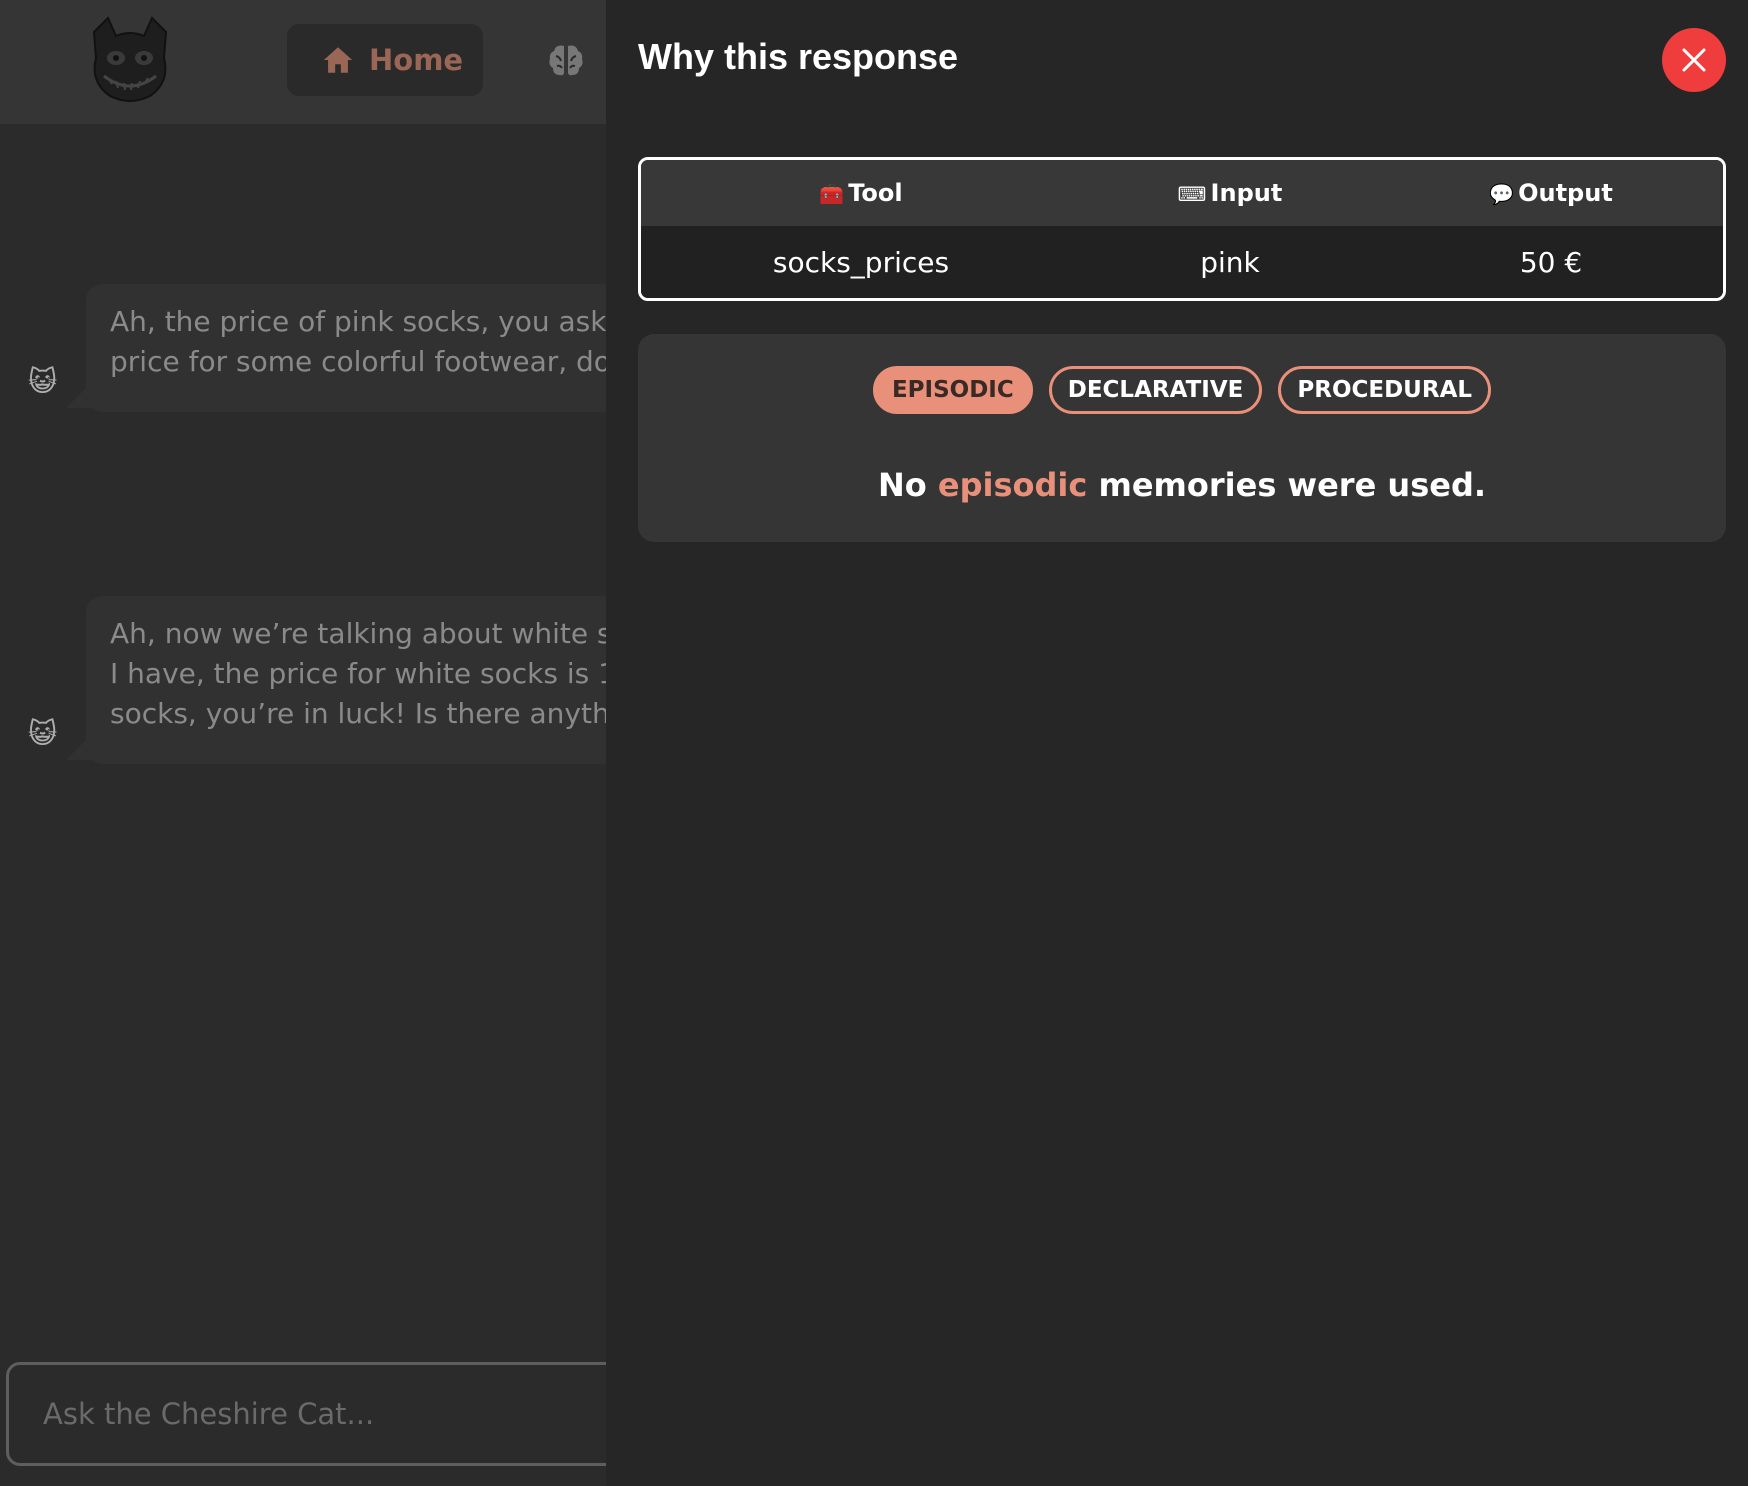  What do you see at coordinates (1155, 390) in the screenshot?
I see `tab-declarative: DECLARATIVE` at bounding box center [1155, 390].